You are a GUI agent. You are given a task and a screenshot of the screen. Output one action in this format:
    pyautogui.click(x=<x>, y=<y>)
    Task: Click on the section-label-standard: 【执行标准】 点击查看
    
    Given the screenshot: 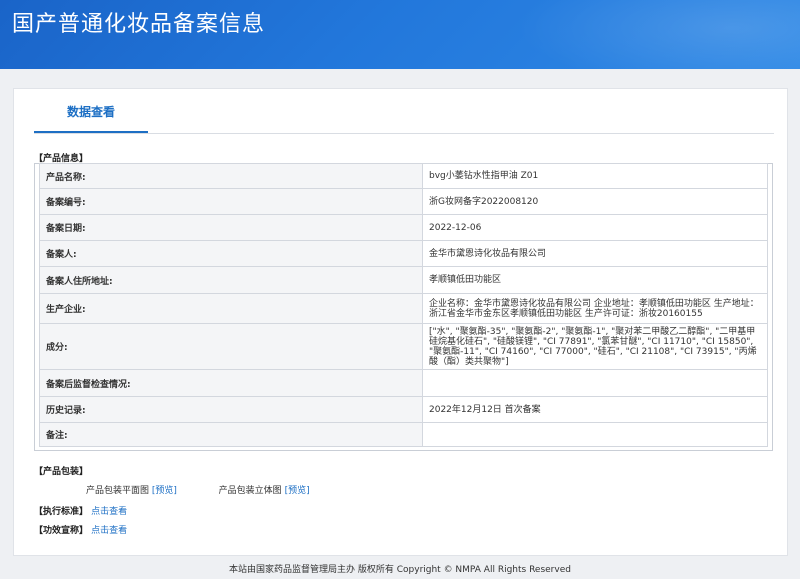 What is the action you would take?
    pyautogui.click(x=80, y=510)
    